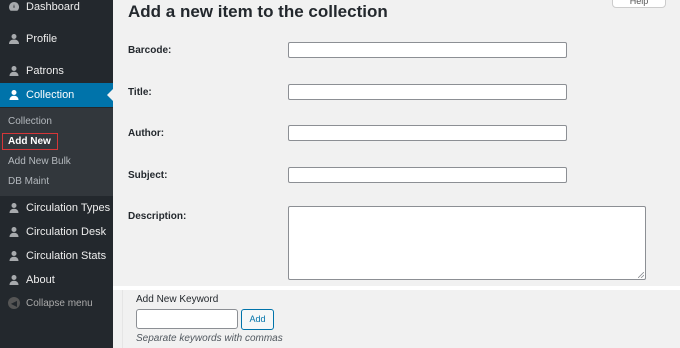 The image size is (680, 348). Describe the element at coordinates (42, 39) in the screenshot. I see `sidebar-item-label: Profile` at that location.